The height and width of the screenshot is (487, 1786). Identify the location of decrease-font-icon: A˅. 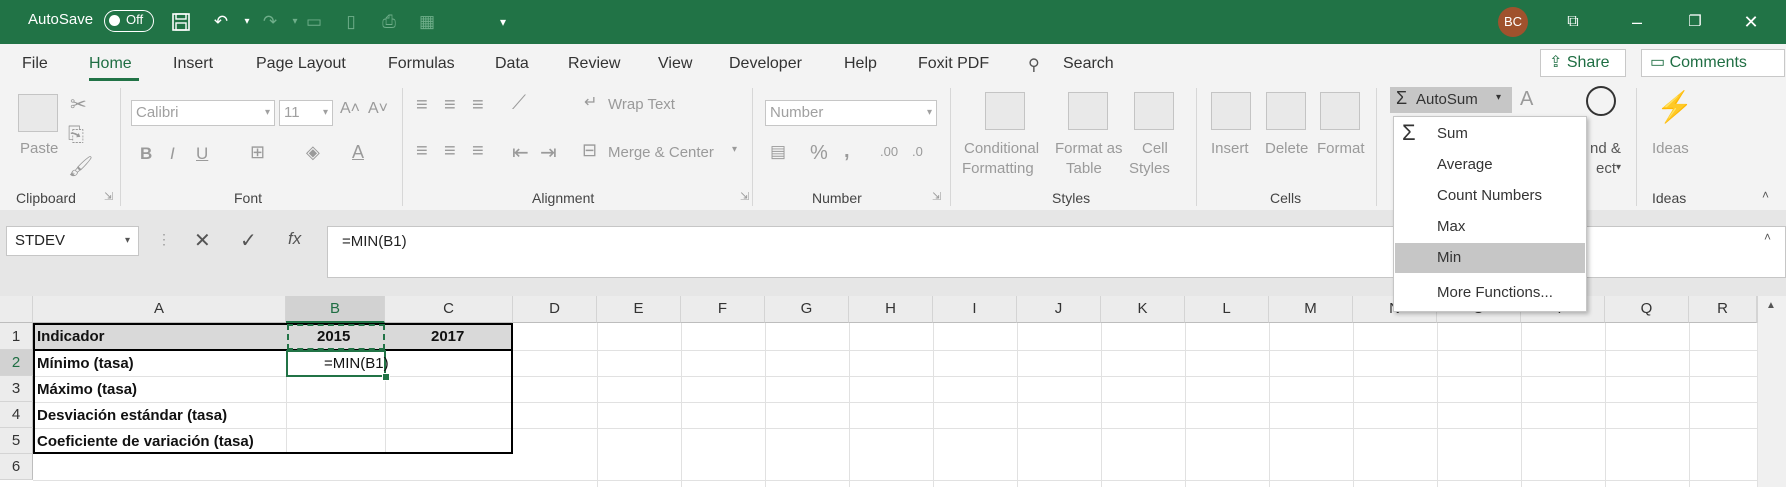
(378, 109).